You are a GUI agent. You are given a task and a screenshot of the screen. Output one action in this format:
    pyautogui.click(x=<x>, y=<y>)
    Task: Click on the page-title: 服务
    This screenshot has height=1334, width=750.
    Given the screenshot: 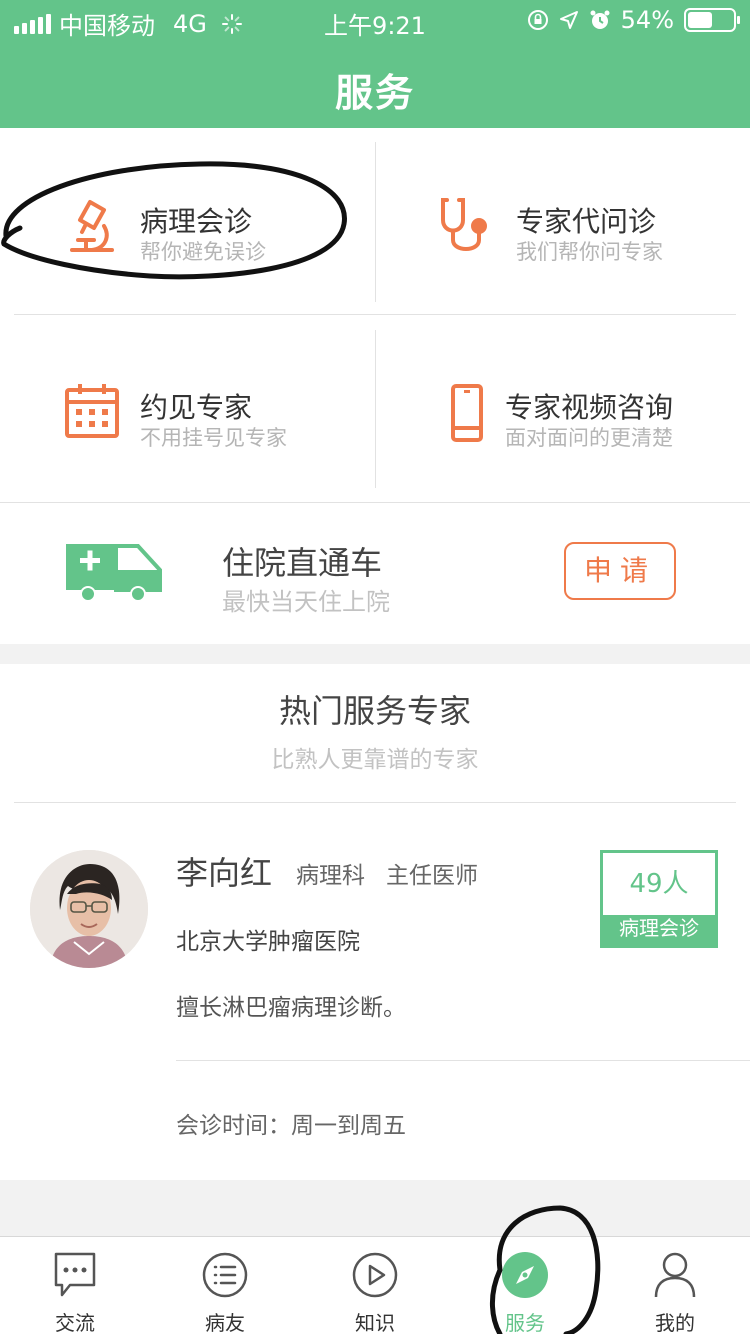 What is the action you would take?
    pyautogui.click(x=374, y=93)
    